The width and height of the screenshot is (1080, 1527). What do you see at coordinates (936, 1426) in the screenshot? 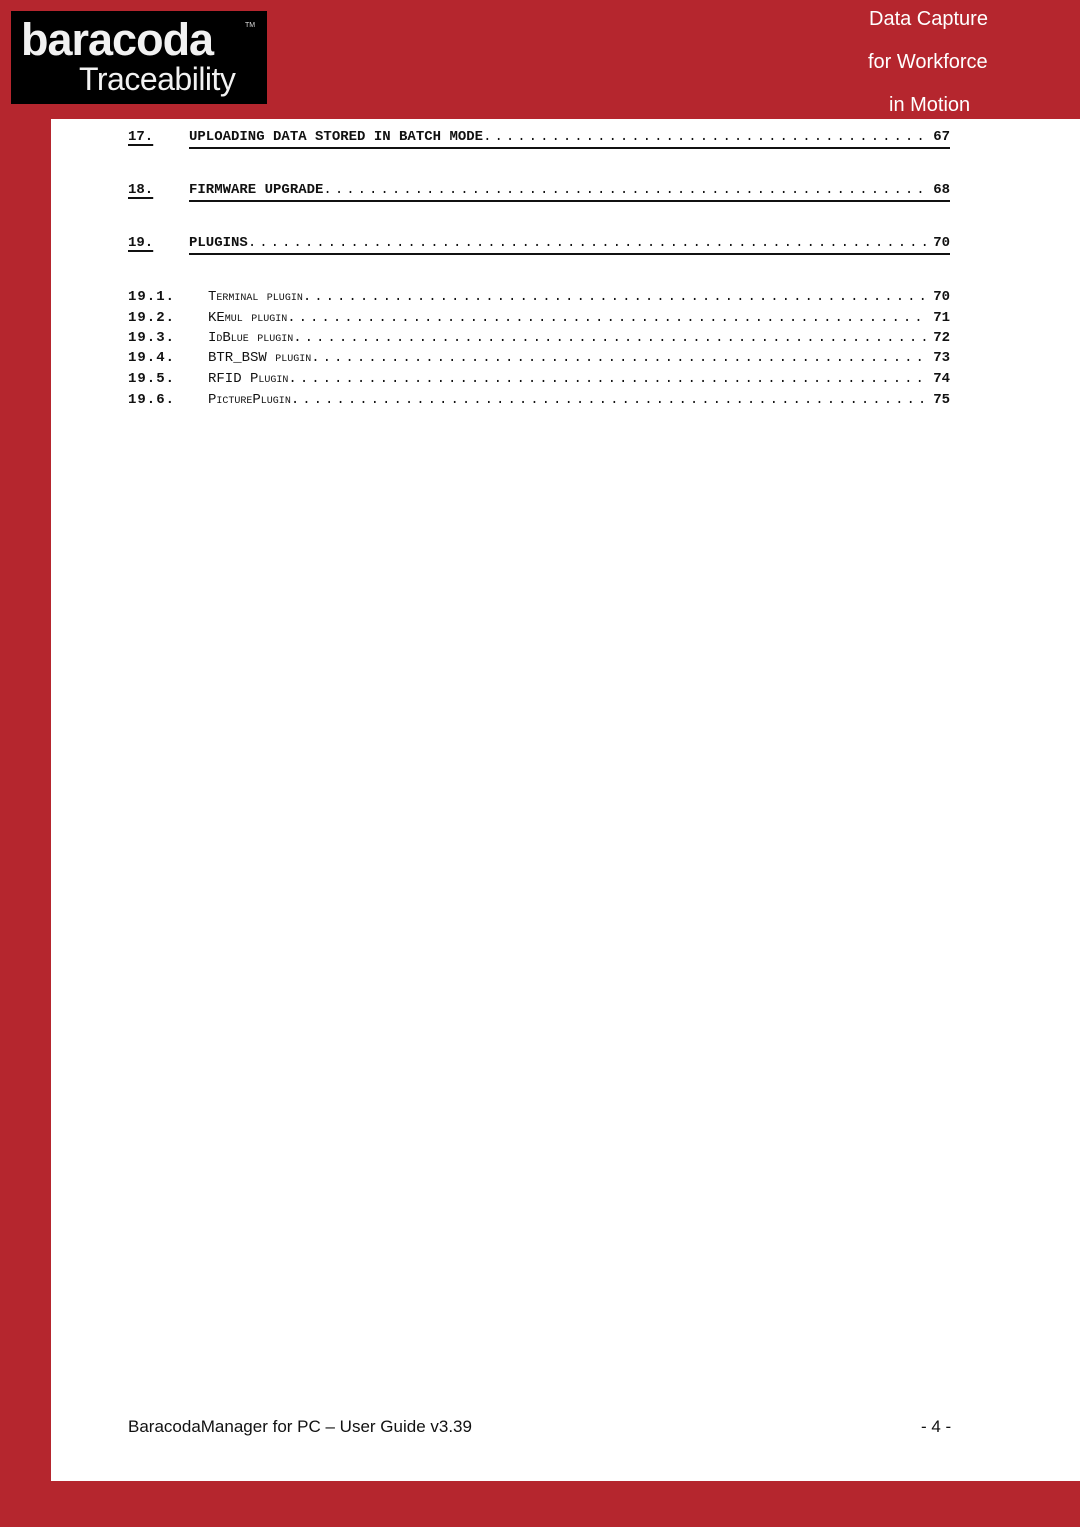
I see `footer-page-number: - 4 -` at bounding box center [936, 1426].